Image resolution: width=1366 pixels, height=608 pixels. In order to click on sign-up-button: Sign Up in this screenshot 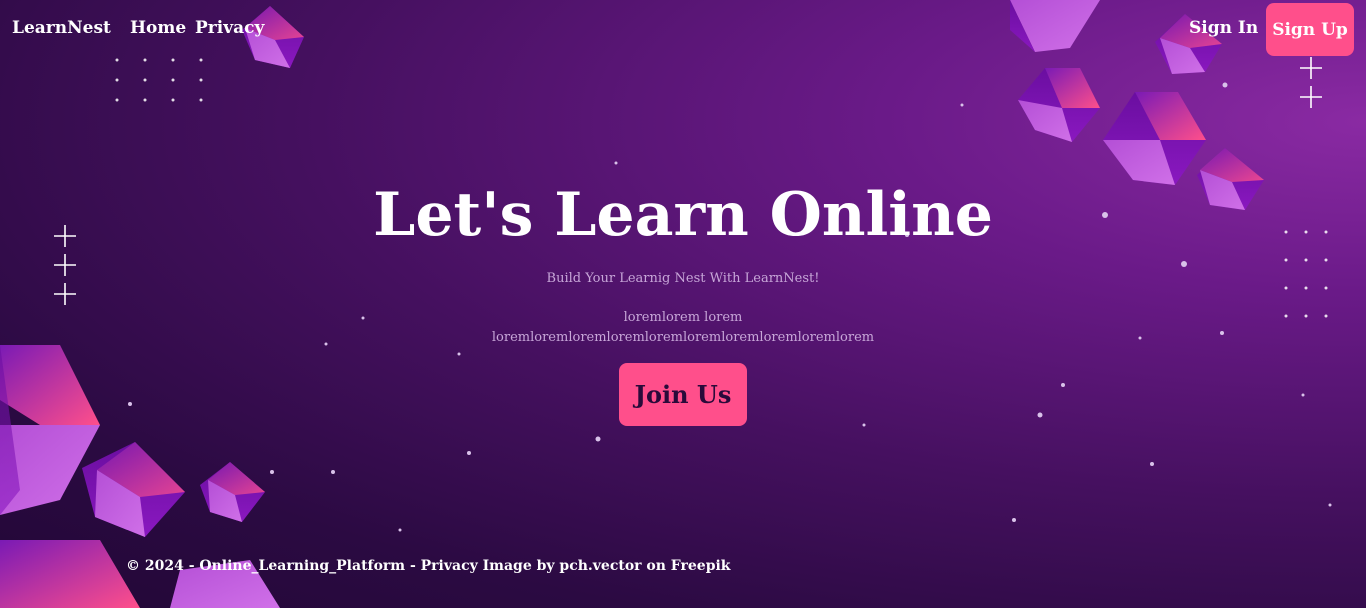, I will do `click(1310, 29)`.